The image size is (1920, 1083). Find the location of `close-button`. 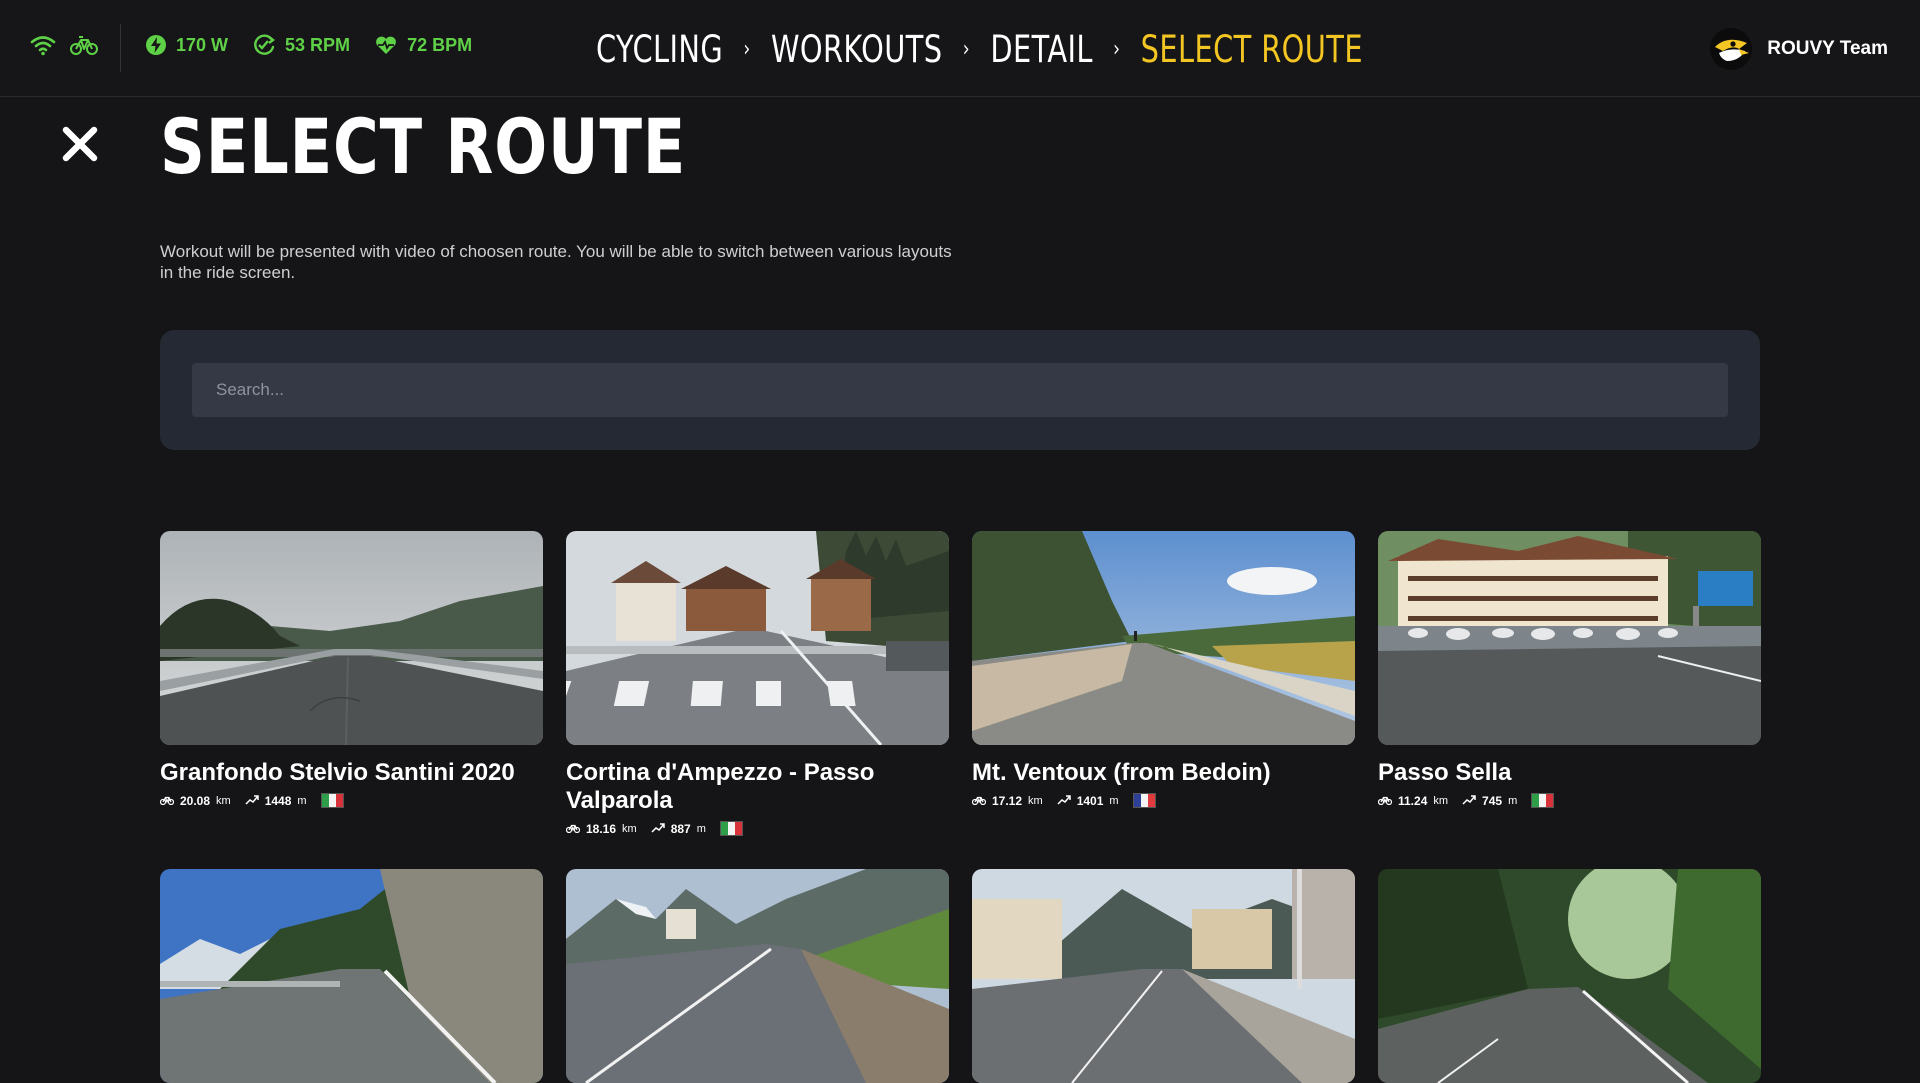

close-button is located at coordinates (80, 144).